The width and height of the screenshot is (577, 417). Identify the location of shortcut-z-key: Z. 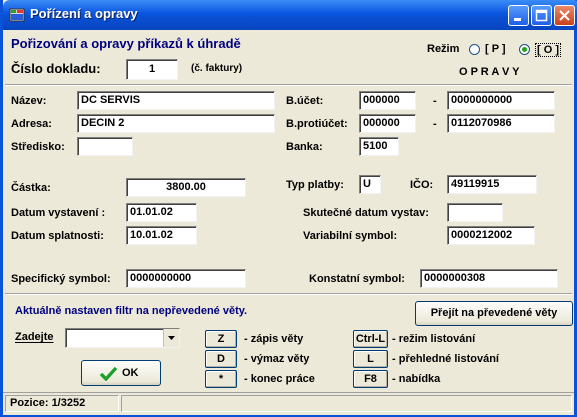
(221, 339).